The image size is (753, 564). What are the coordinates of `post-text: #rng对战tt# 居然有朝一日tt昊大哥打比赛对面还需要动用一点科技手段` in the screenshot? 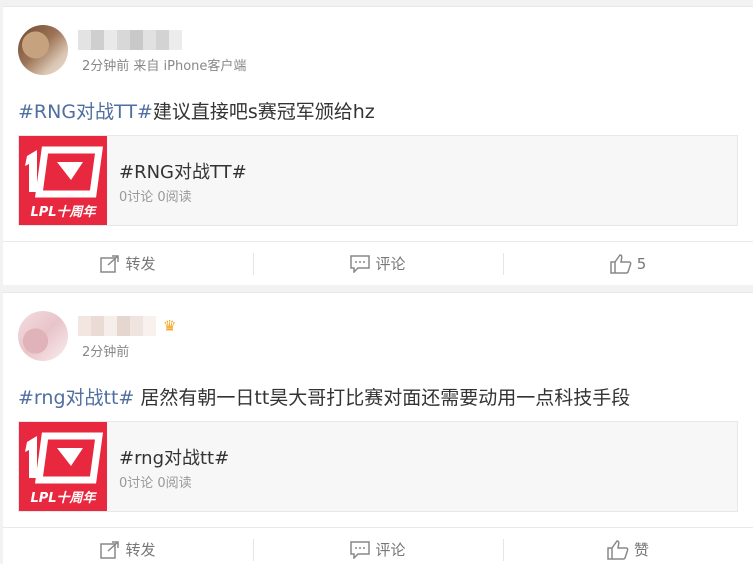 It's located at (324, 396).